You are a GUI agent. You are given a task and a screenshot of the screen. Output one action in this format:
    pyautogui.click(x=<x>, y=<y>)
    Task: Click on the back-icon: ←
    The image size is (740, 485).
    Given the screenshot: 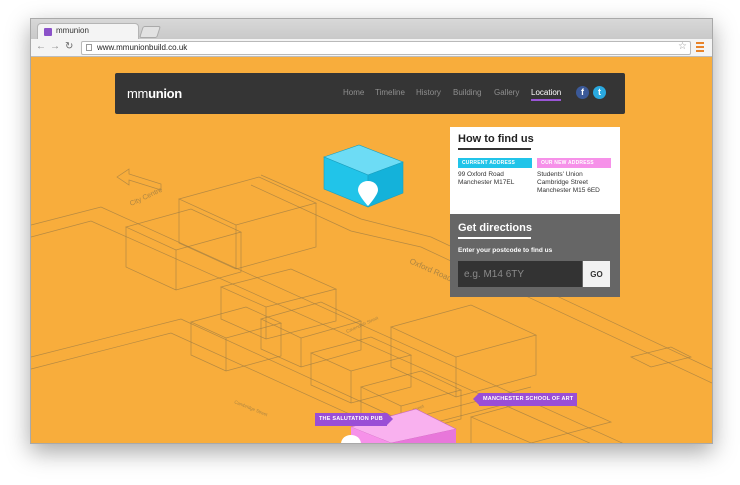 What is the action you would take?
    pyautogui.click(x=41, y=47)
    